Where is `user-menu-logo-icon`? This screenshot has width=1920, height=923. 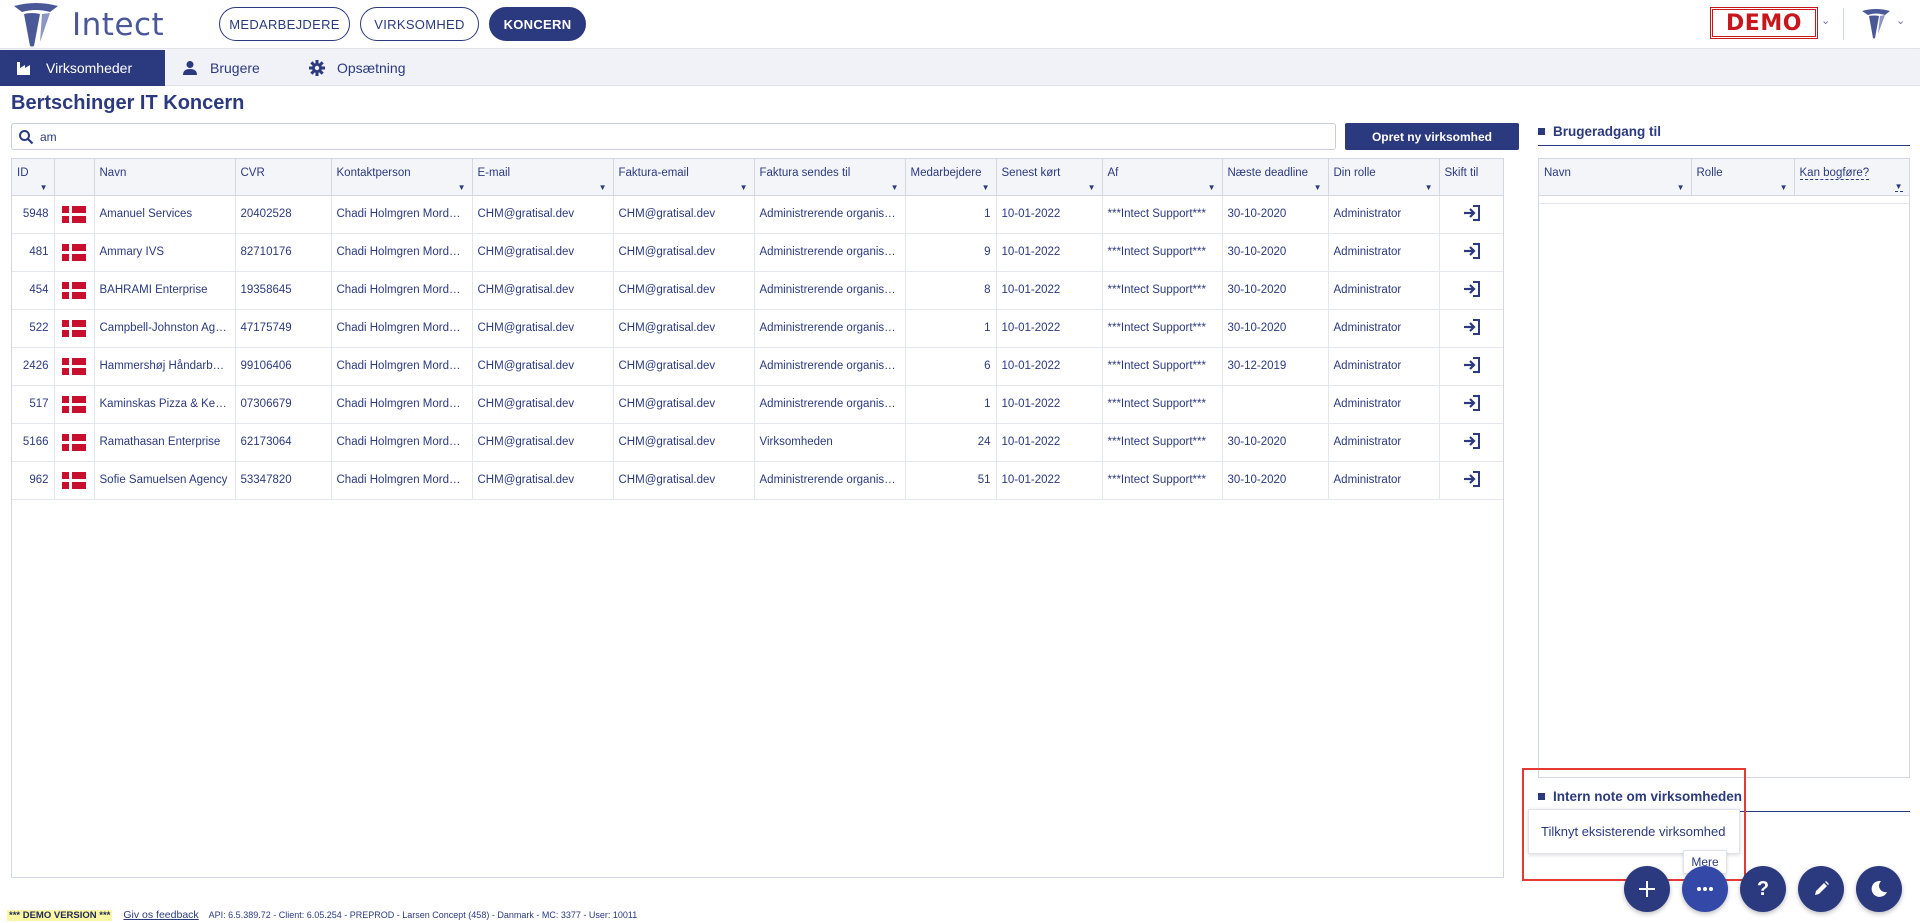
user-menu-logo-icon is located at coordinates (1876, 24).